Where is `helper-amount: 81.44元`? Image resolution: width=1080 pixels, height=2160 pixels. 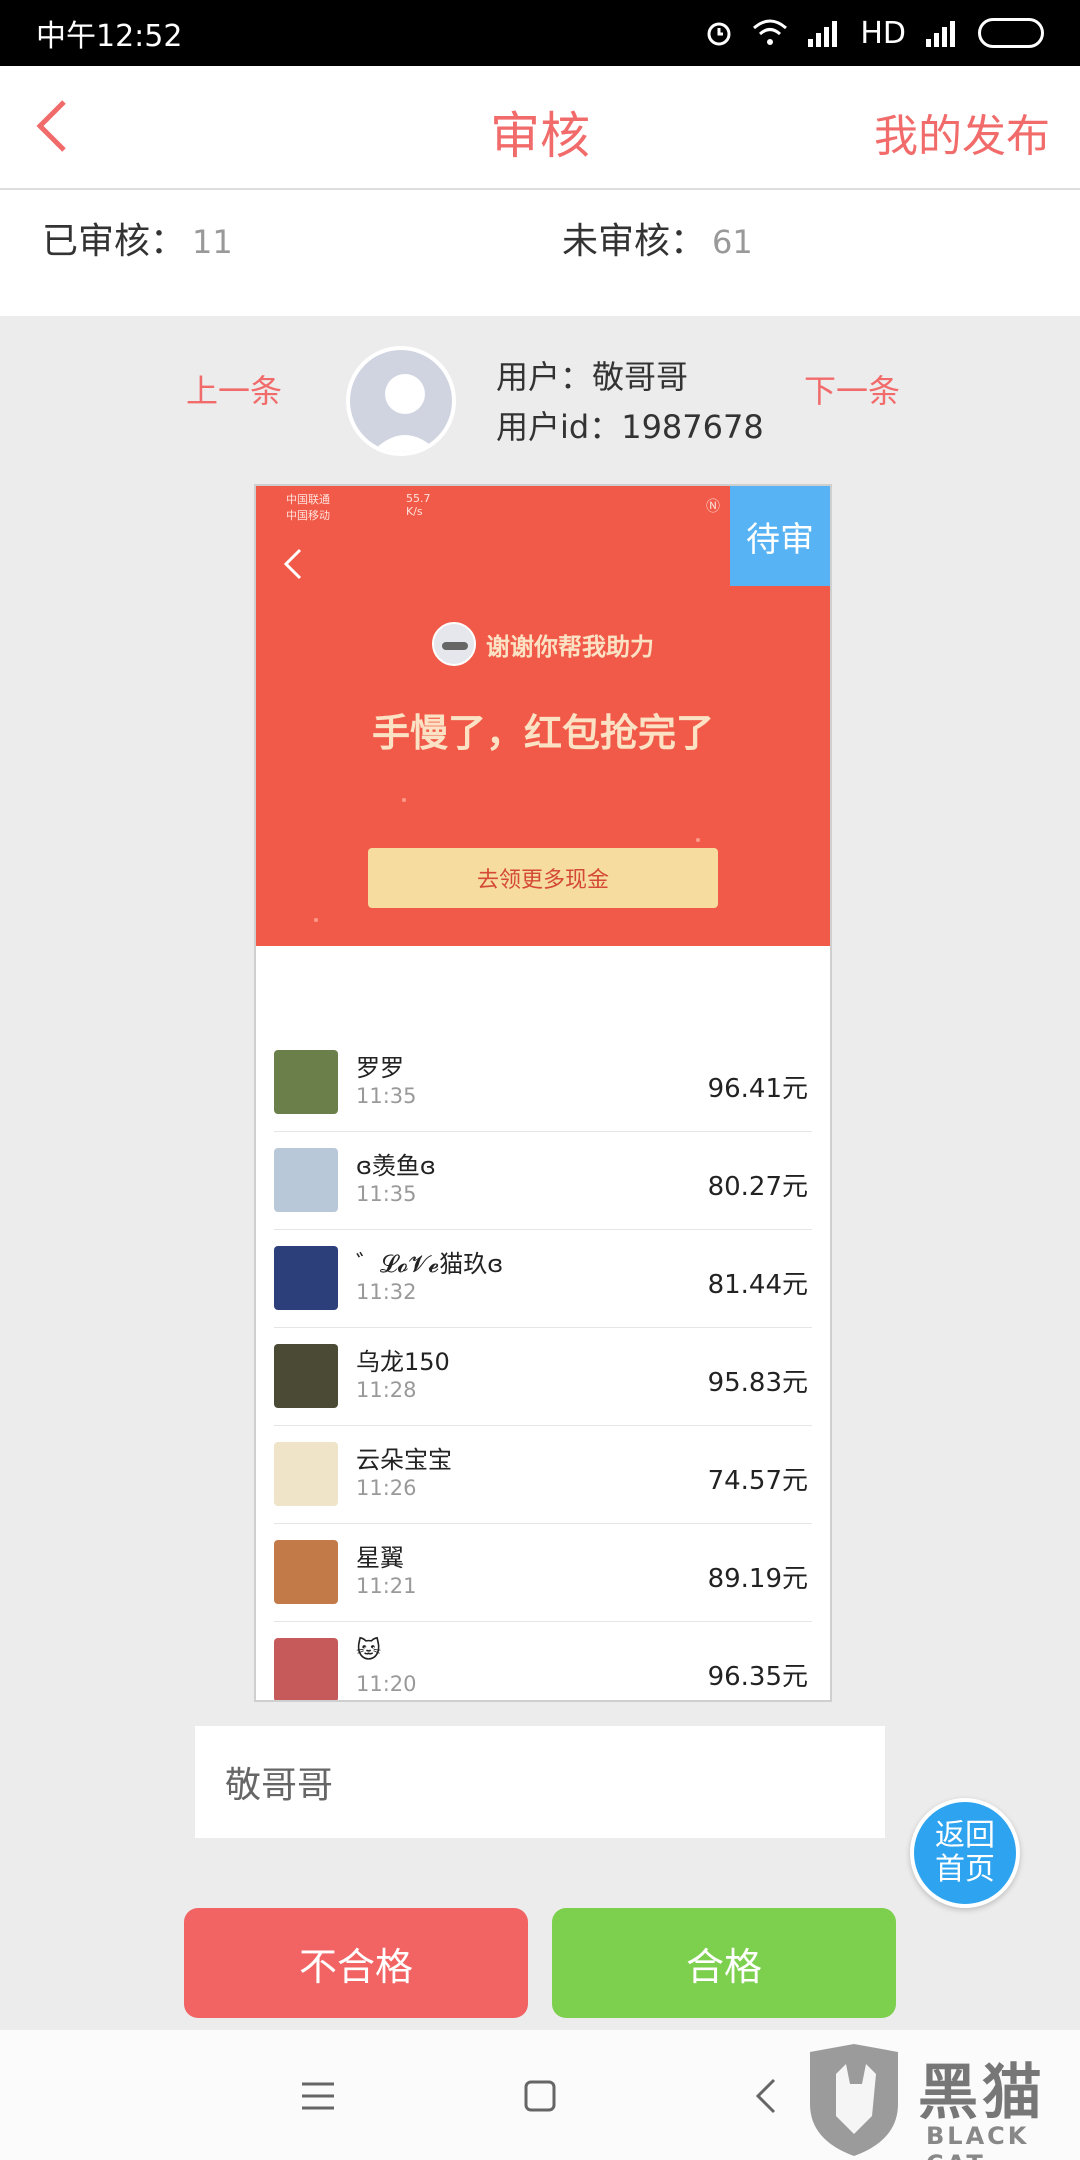
helper-amount: 81.44元 is located at coordinates (757, 1285).